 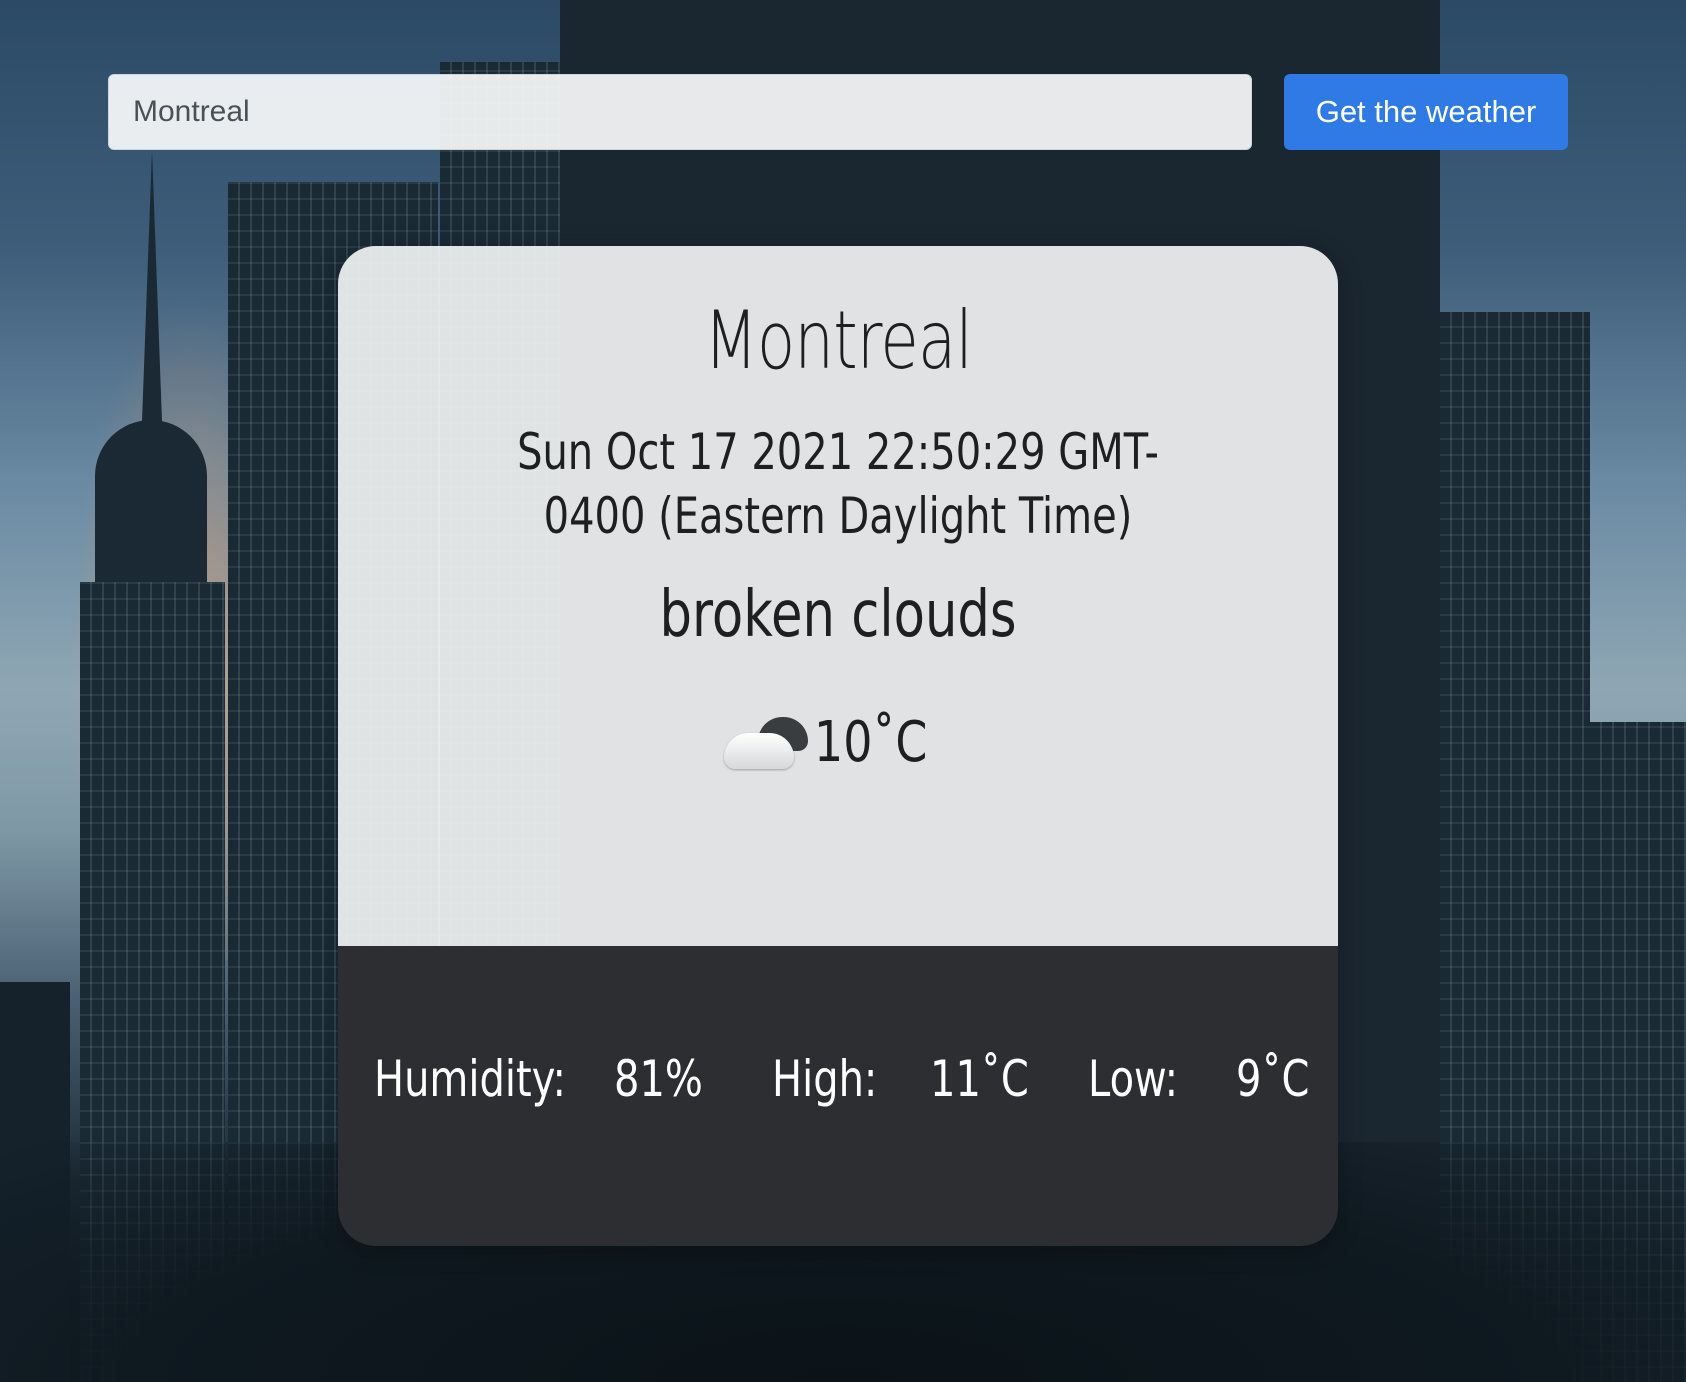 What do you see at coordinates (680, 112) in the screenshot?
I see `city-search-input` at bounding box center [680, 112].